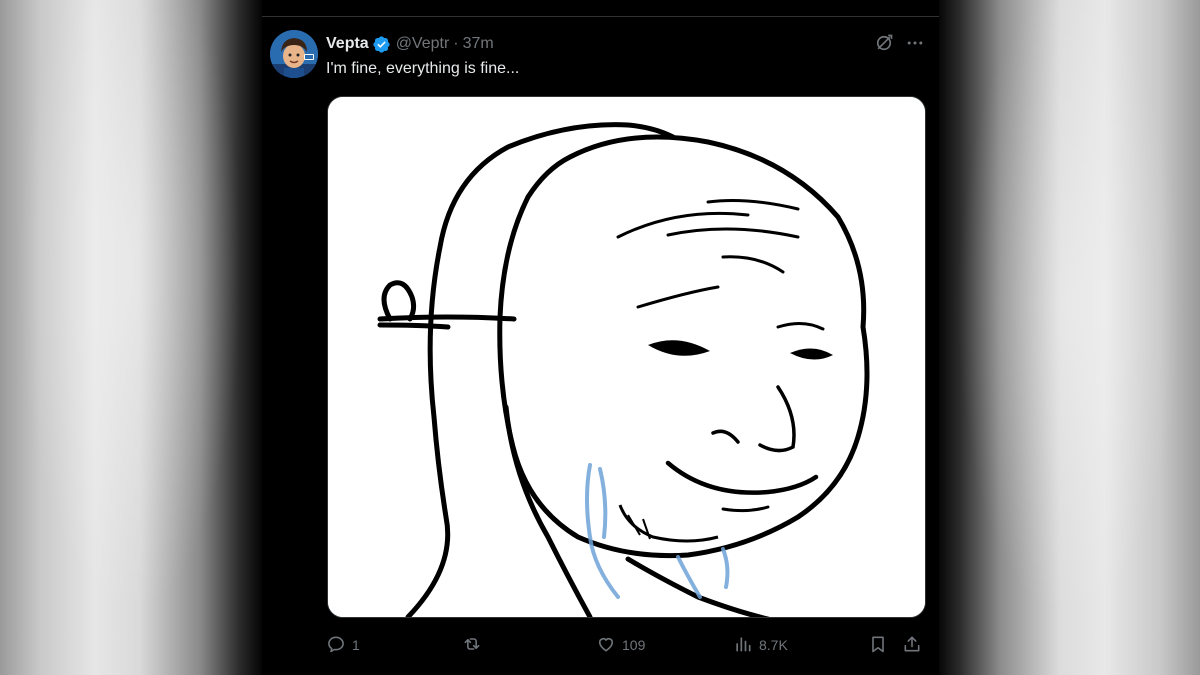 Image resolution: width=1200 pixels, height=675 pixels. I want to click on verified-badge-icon, so click(381, 44).